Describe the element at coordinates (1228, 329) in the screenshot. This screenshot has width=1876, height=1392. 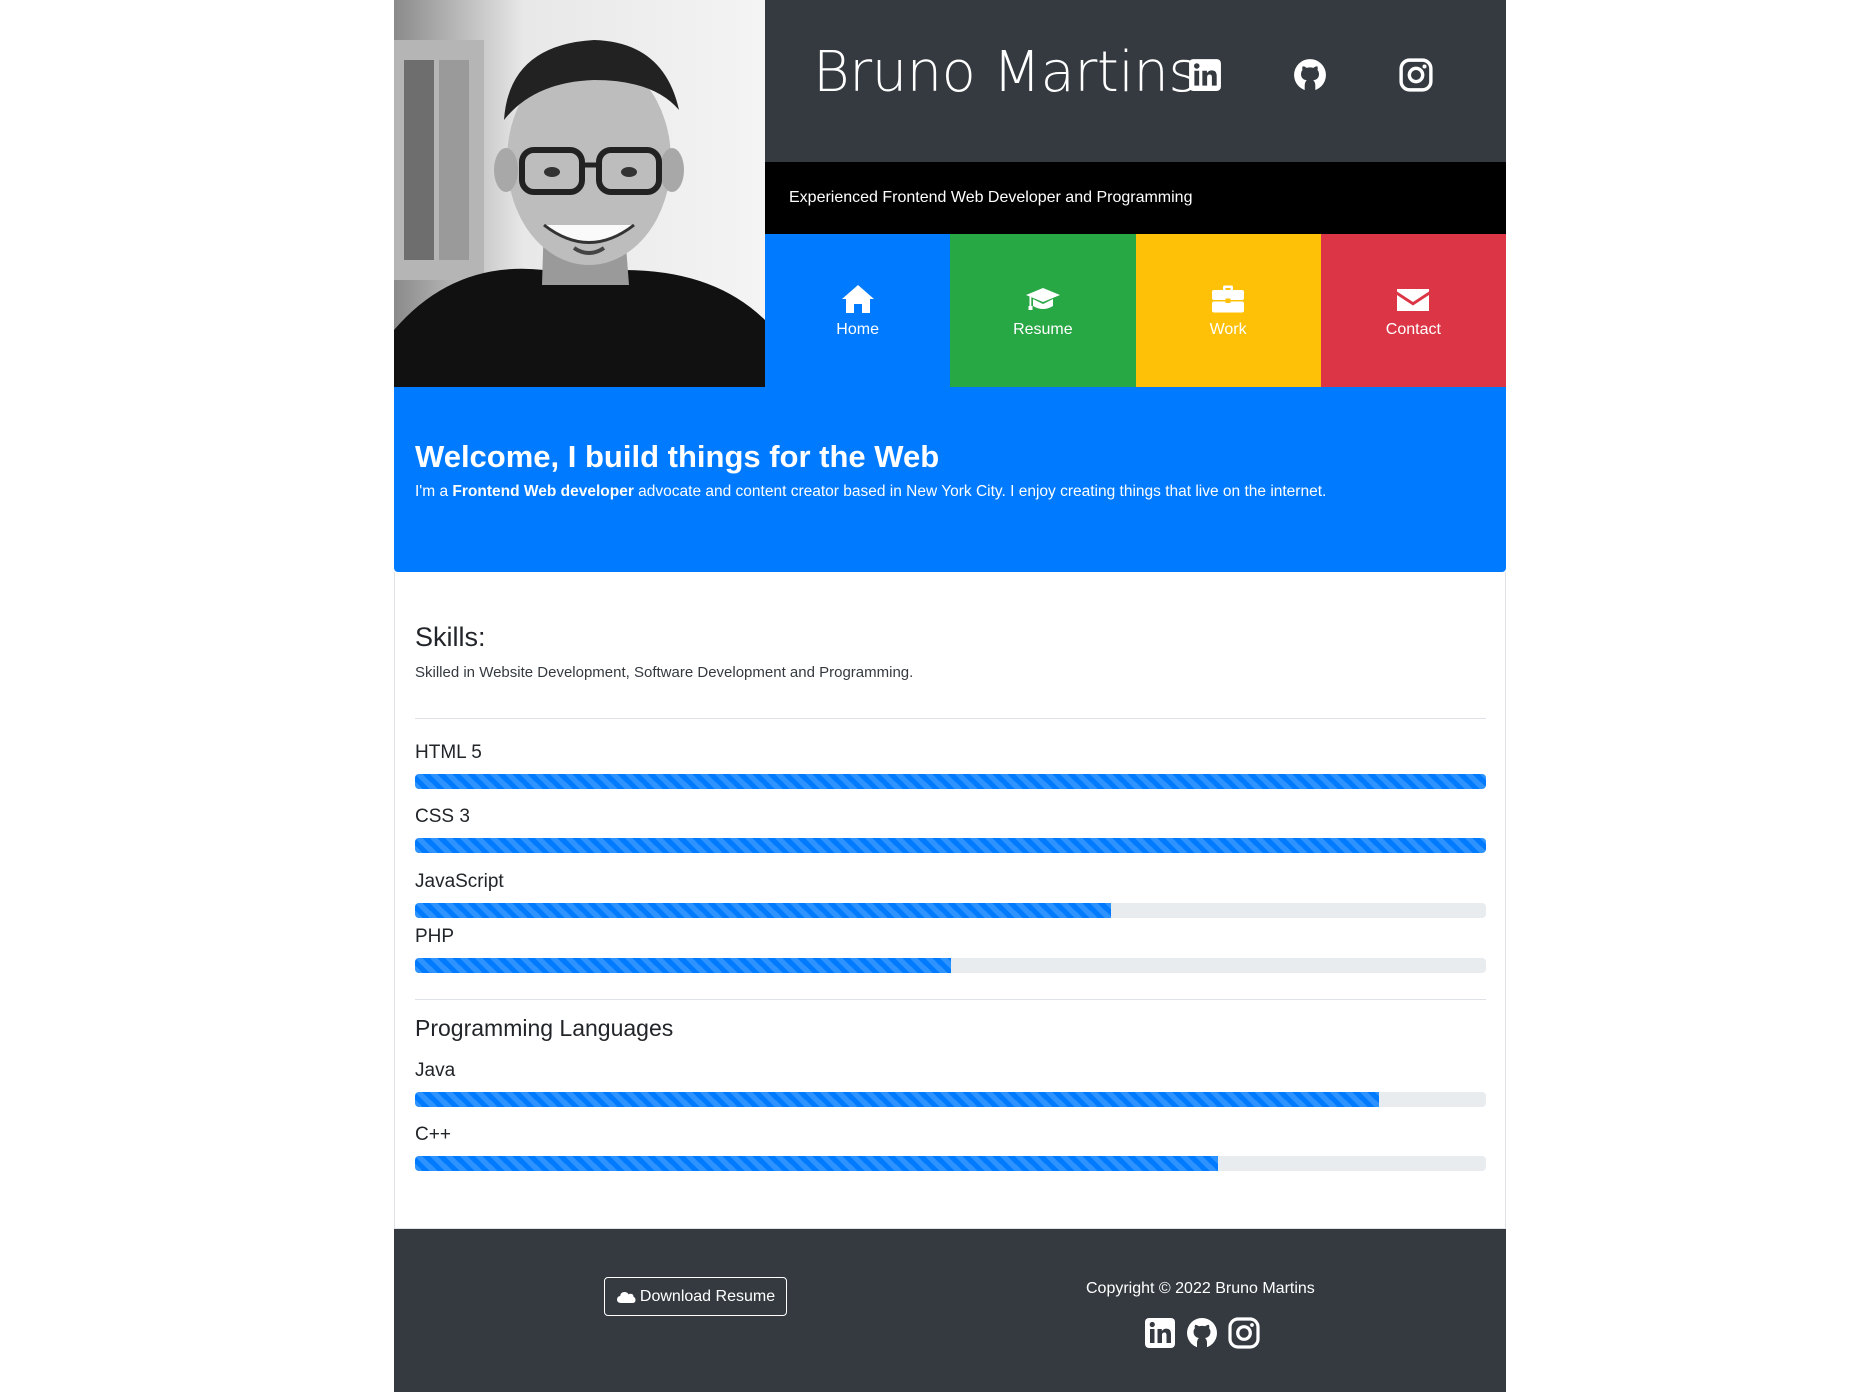
I see `nav-work-label: Work` at that location.